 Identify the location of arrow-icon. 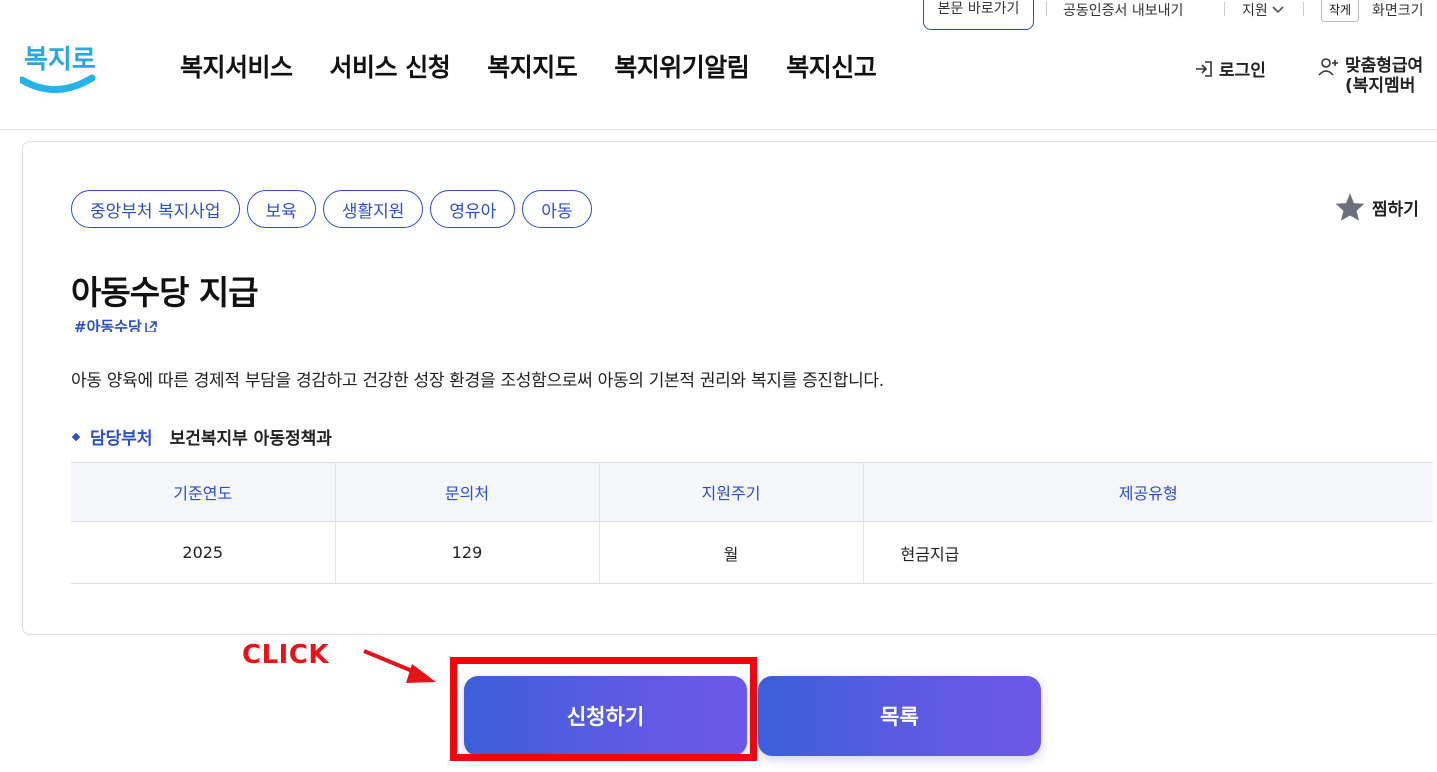
(399, 666).